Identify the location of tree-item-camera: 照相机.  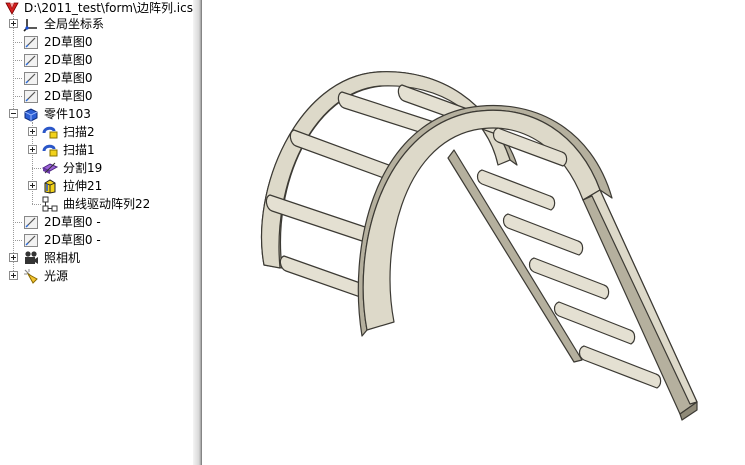
(96, 258).